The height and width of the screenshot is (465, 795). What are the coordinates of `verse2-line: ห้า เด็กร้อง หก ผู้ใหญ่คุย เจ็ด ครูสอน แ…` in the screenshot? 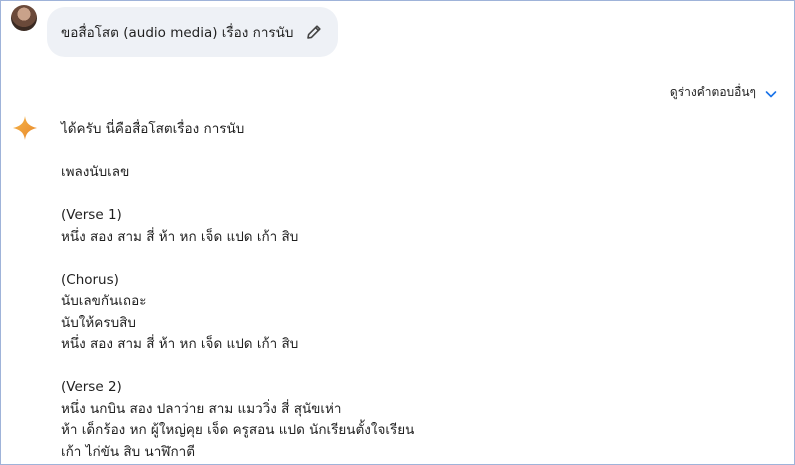 It's located at (238, 430).